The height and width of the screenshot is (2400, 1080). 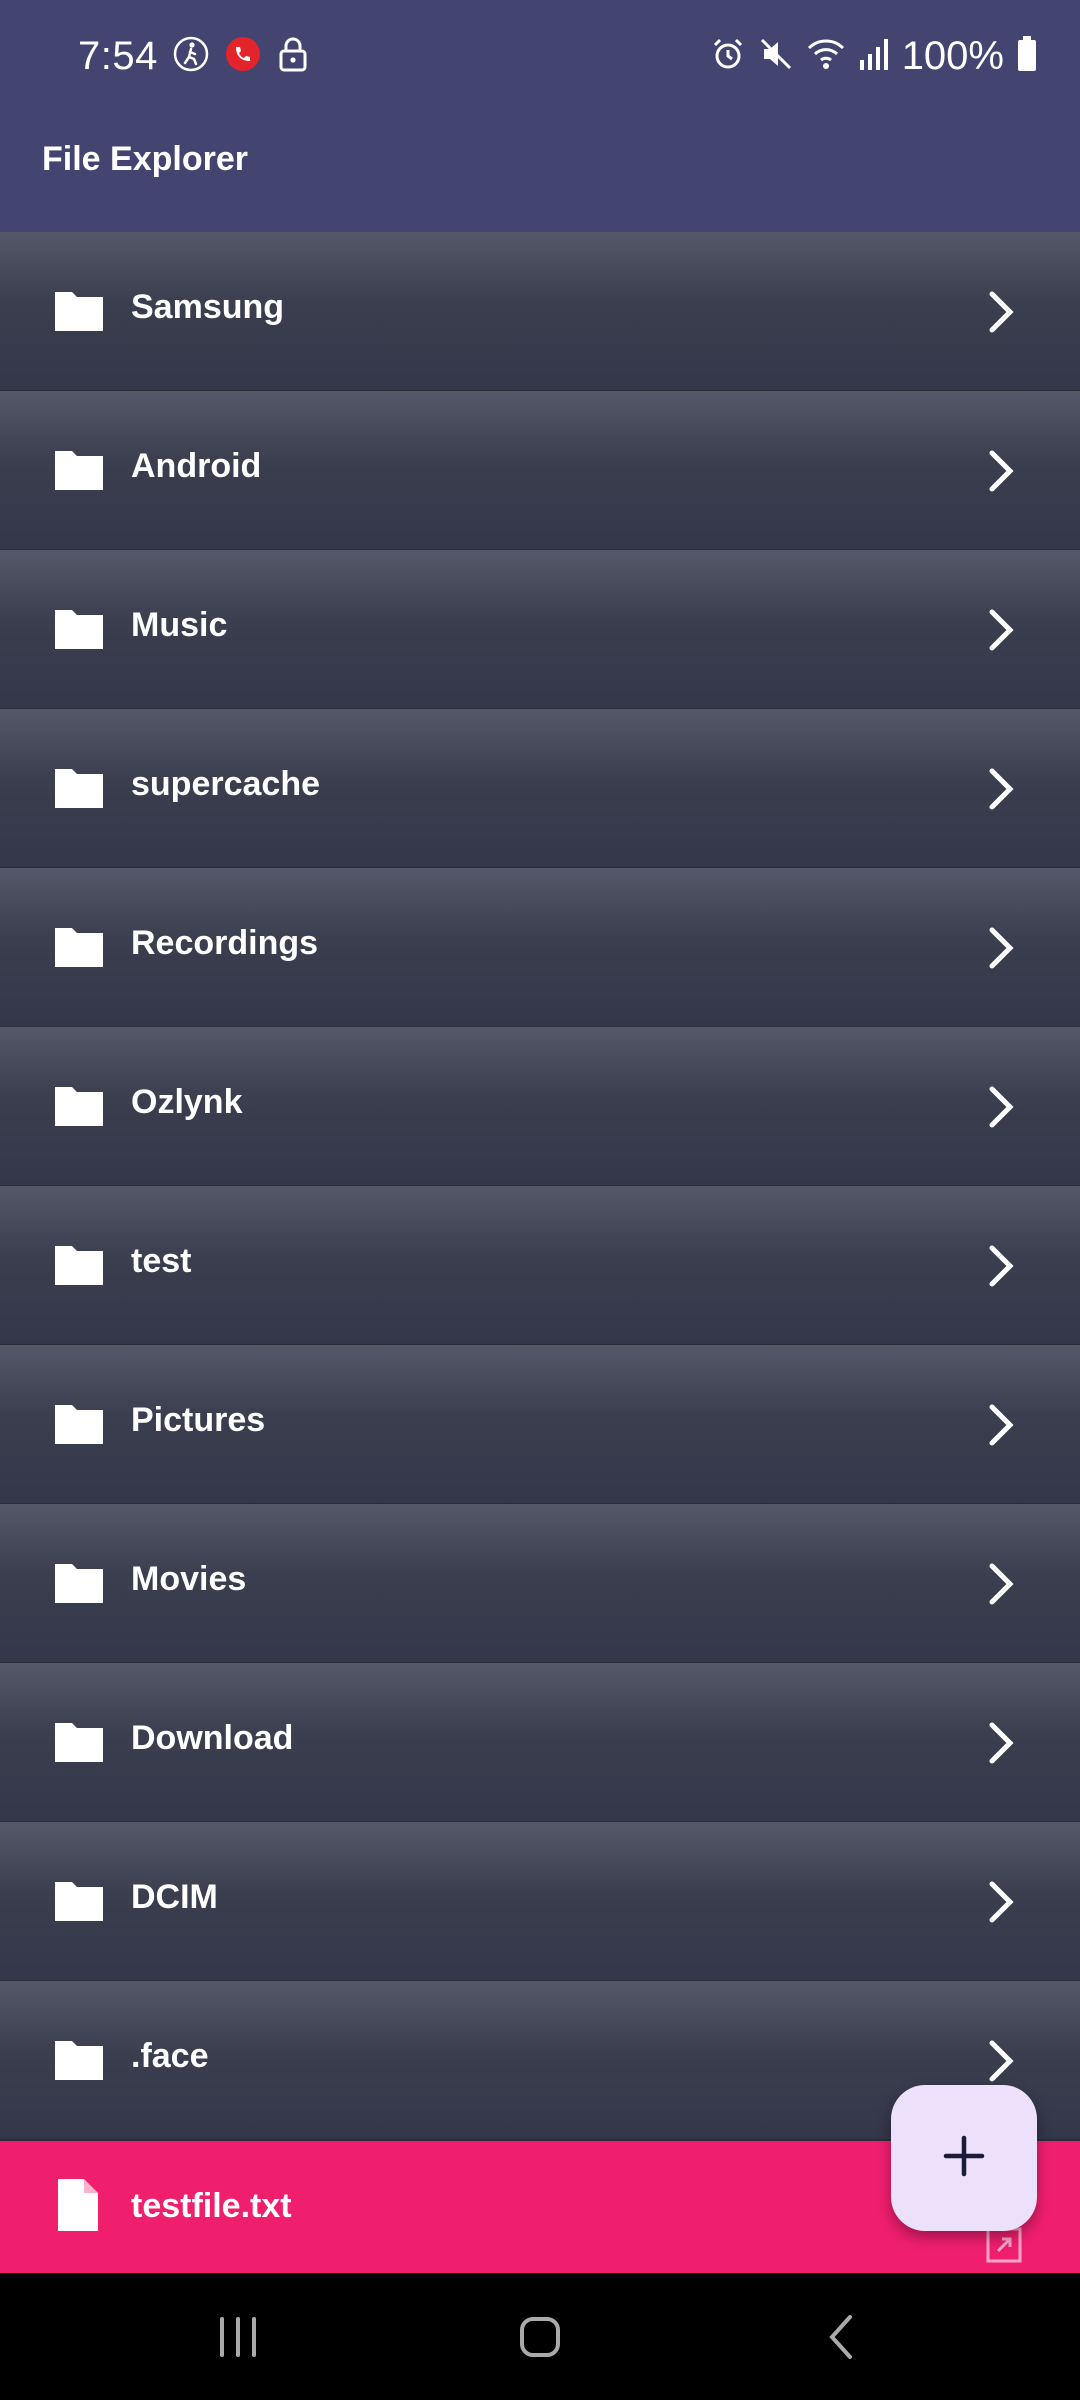 What do you see at coordinates (238, 2337) in the screenshot?
I see `recent-apps-icon` at bounding box center [238, 2337].